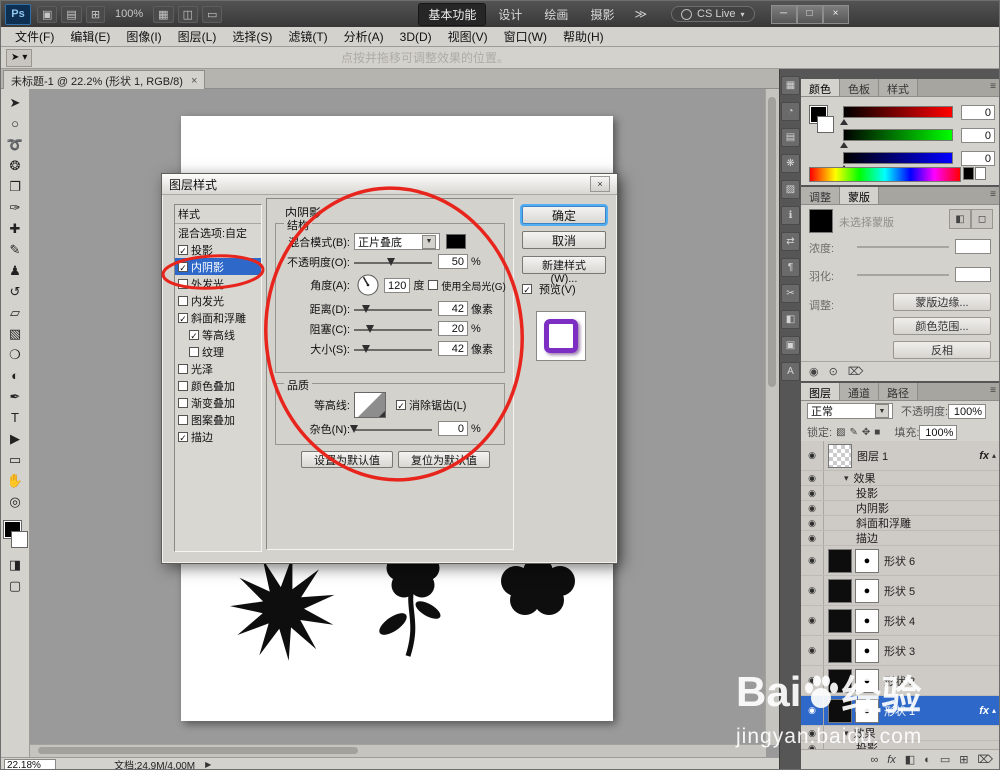  What do you see at coordinates (218, 214) in the screenshot?
I see `style-list-header: 样式` at bounding box center [218, 214].